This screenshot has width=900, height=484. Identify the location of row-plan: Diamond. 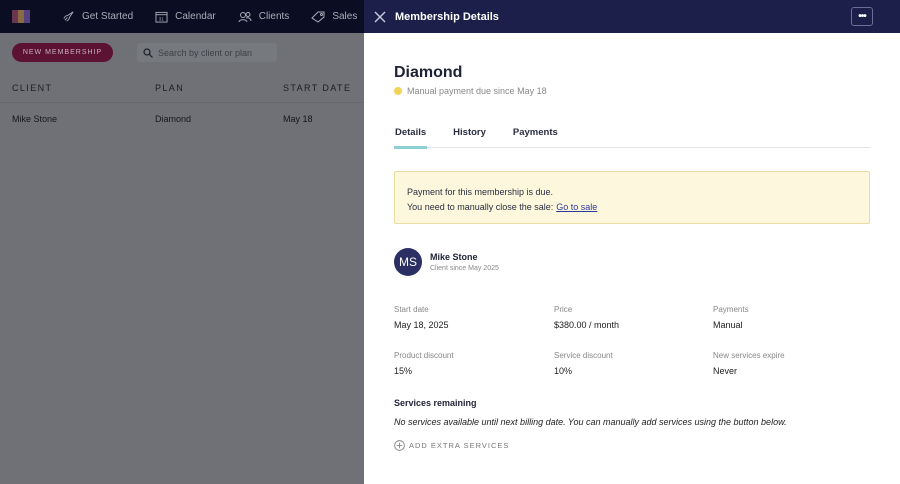
(173, 119).